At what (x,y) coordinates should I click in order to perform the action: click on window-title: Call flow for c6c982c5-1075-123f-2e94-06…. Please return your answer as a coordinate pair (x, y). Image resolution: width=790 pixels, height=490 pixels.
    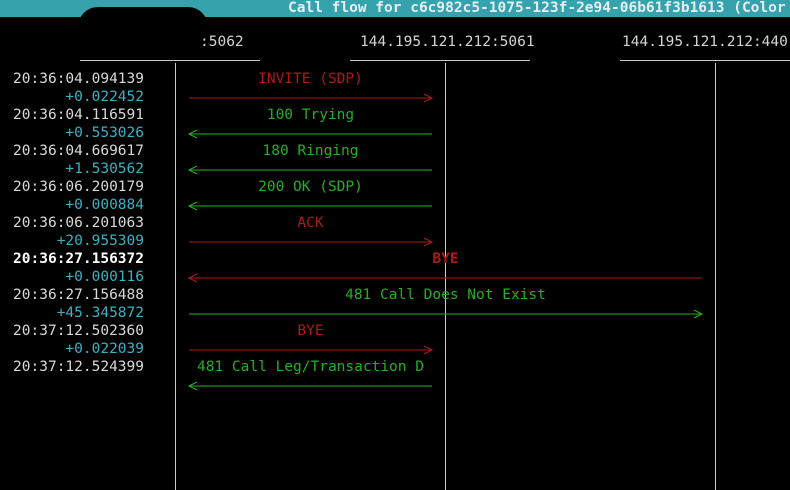
    Looking at the image, I should click on (537, 8).